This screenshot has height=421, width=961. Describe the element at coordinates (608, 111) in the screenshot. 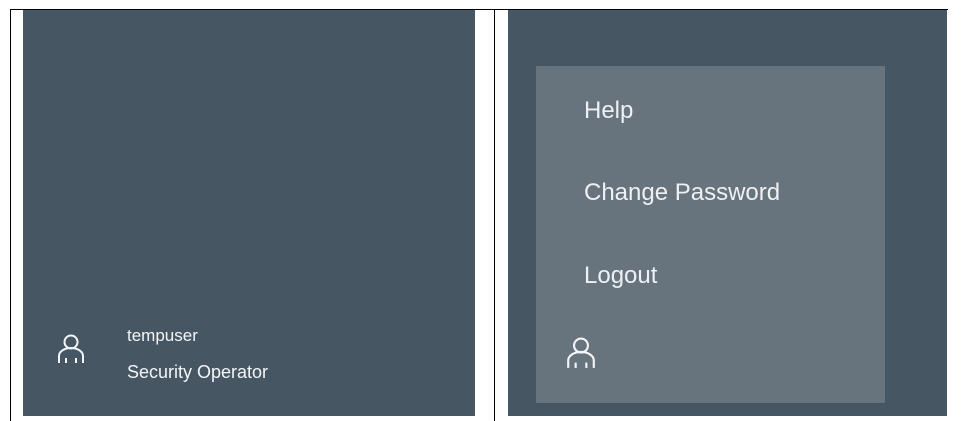

I see `menu-item-help: Help` at that location.